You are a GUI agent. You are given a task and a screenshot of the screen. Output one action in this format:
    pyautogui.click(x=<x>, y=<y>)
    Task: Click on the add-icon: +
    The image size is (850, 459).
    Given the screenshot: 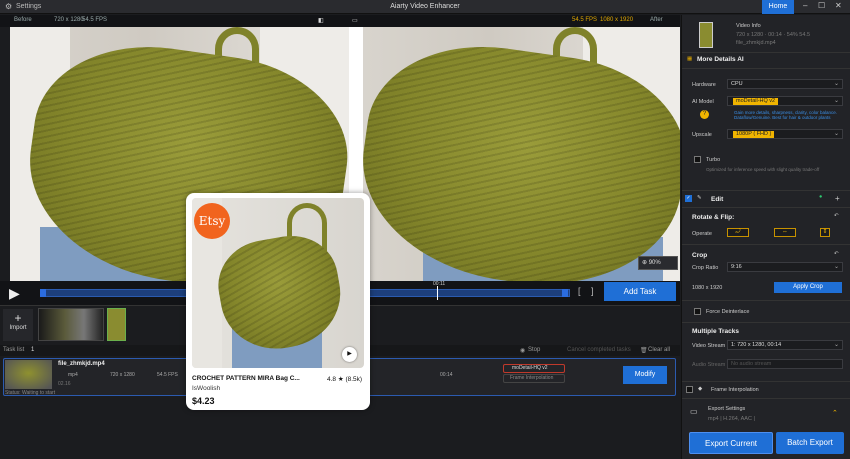 What is the action you would take?
    pyautogui.click(x=837, y=198)
    